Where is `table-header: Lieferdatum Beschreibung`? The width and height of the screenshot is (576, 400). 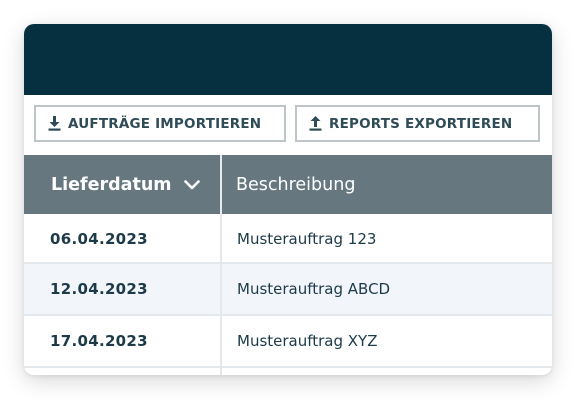 table-header: Lieferdatum Beschreibung is located at coordinates (288, 184).